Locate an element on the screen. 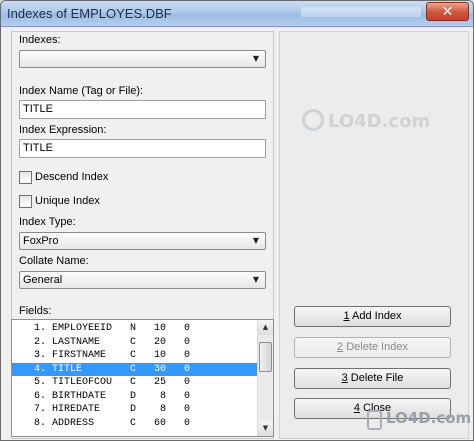 This screenshot has width=474, height=441. fields-scrollbar: ▲ ▼ is located at coordinates (265, 378).